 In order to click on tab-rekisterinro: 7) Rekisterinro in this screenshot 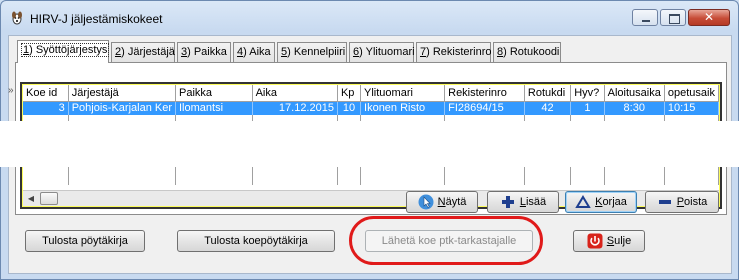, I will do `click(454, 52)`.